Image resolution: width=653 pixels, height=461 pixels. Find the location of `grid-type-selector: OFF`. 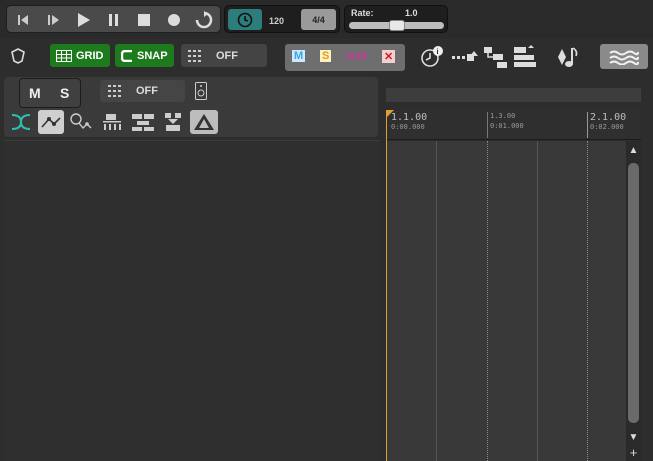

grid-type-selector: OFF is located at coordinates (224, 55).